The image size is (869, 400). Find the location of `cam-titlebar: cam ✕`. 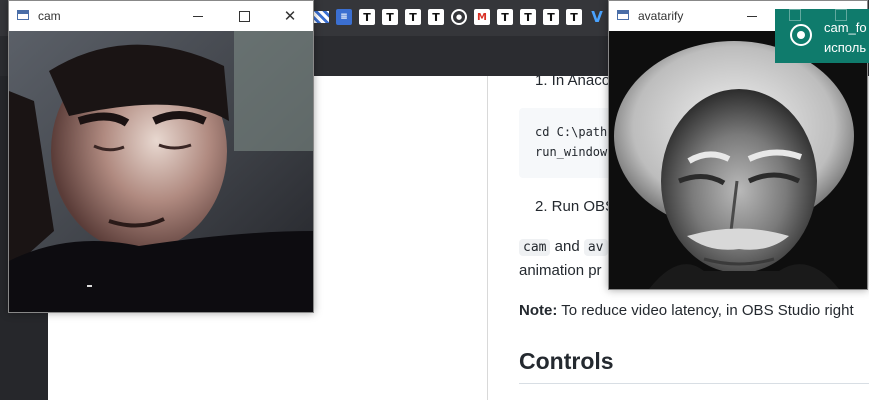

cam-titlebar: cam ✕ is located at coordinates (161, 16).